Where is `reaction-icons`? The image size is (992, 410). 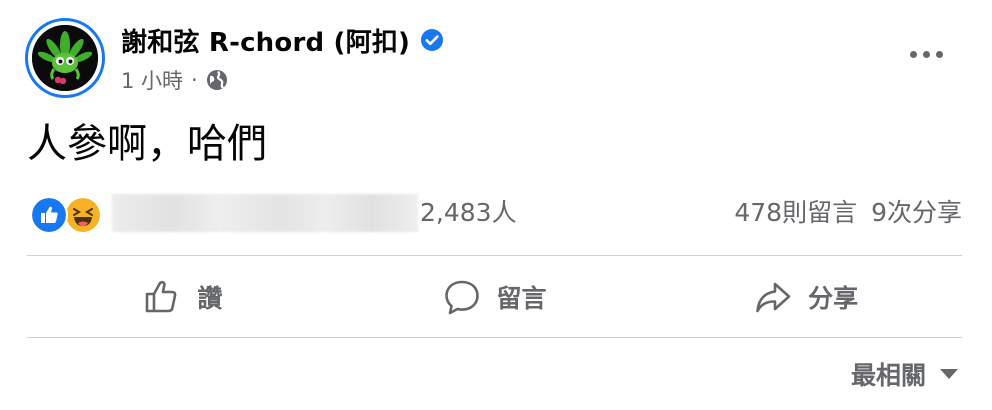 reaction-icons is located at coordinates (68, 215).